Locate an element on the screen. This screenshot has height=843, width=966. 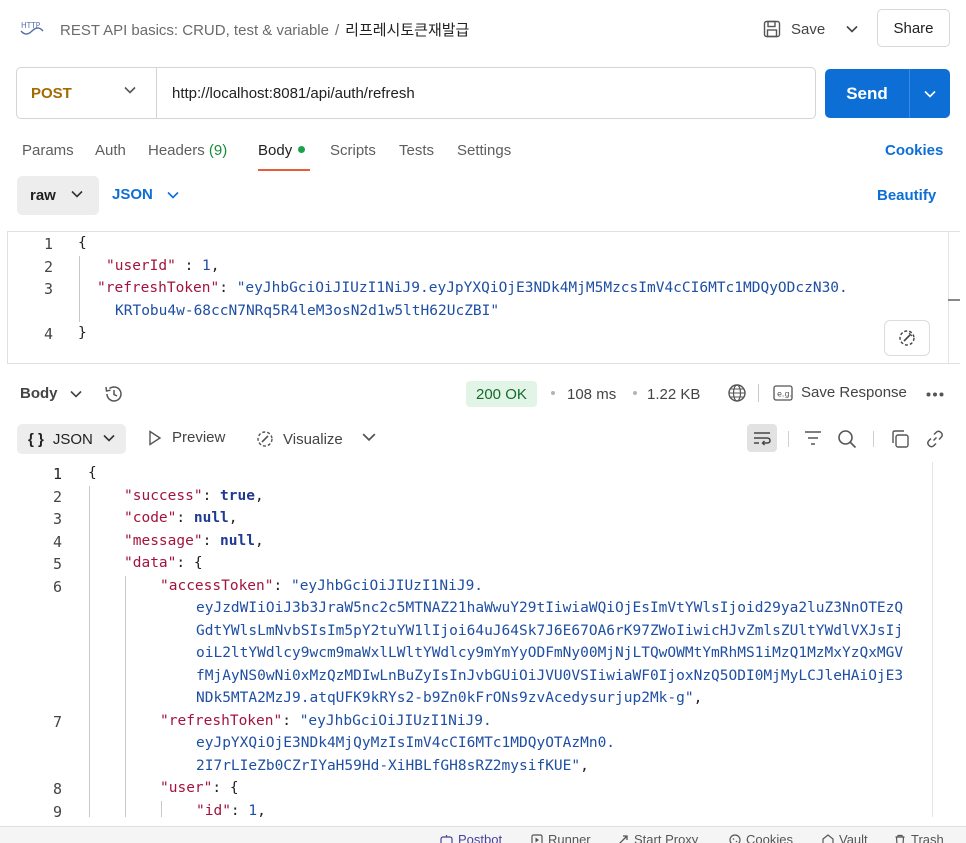
url-bar: POST is located at coordinates (416, 93).